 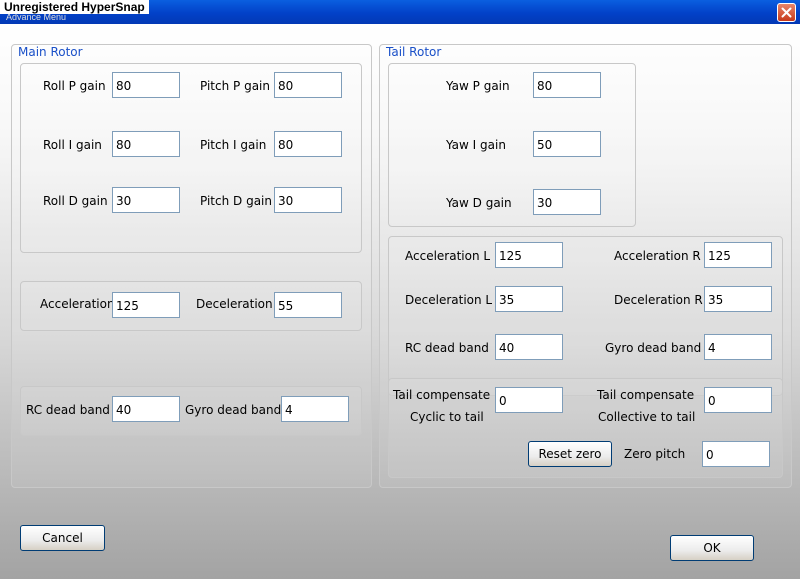 What do you see at coordinates (567, 85) in the screenshot?
I see `yaw-p-field` at bounding box center [567, 85].